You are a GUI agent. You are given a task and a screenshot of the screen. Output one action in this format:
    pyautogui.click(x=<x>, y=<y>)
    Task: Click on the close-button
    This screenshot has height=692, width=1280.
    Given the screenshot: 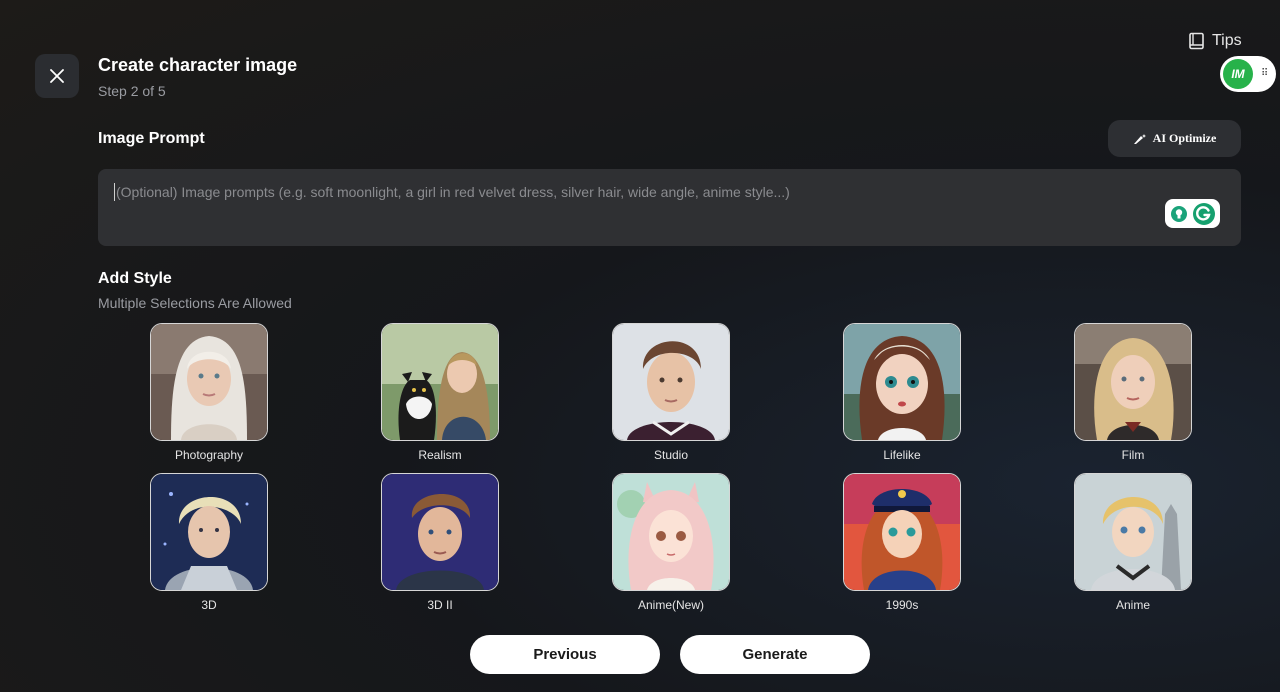 What is the action you would take?
    pyautogui.click(x=57, y=76)
    